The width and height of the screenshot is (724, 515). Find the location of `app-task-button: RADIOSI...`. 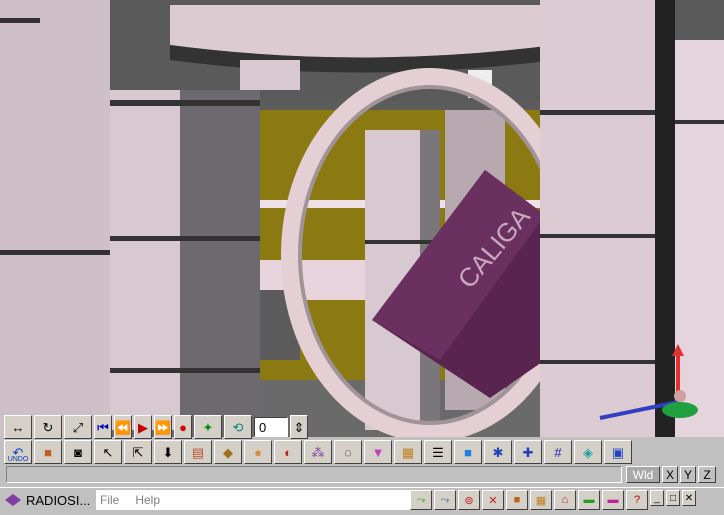

app-task-button: RADIOSI... is located at coordinates (49, 500).